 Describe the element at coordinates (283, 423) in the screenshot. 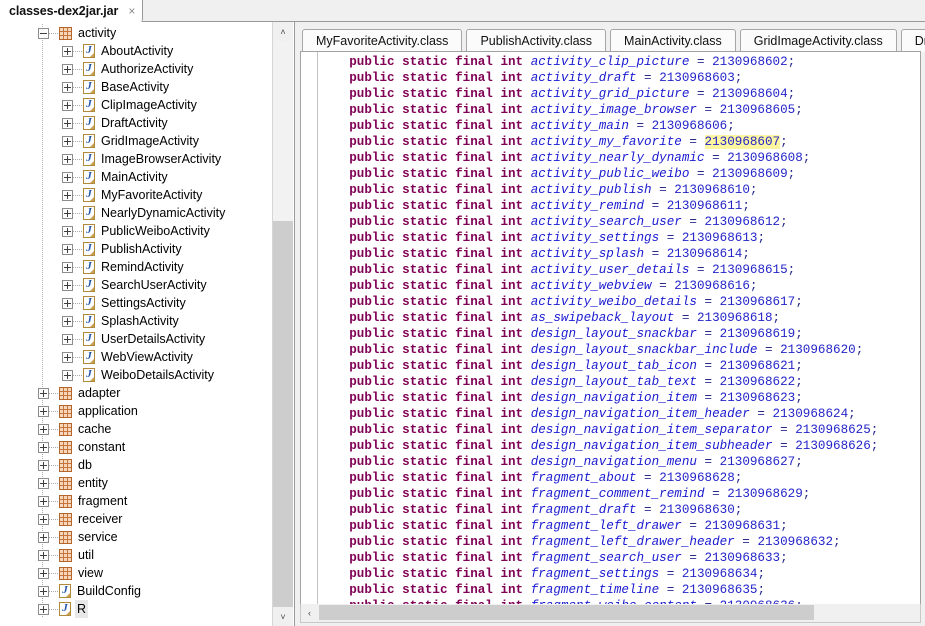

I see `tree-scrollbar-thumb` at that location.